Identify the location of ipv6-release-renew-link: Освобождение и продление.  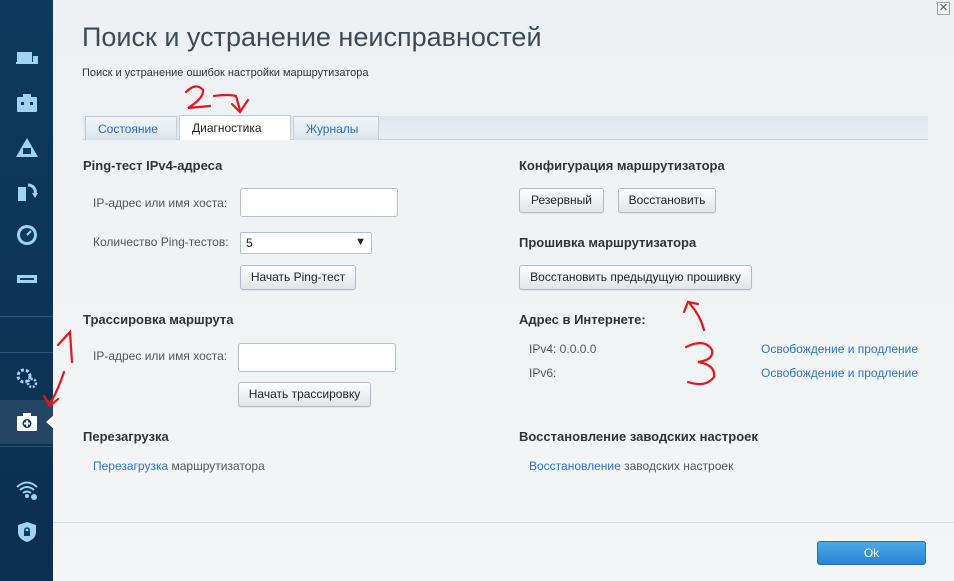
(839, 373).